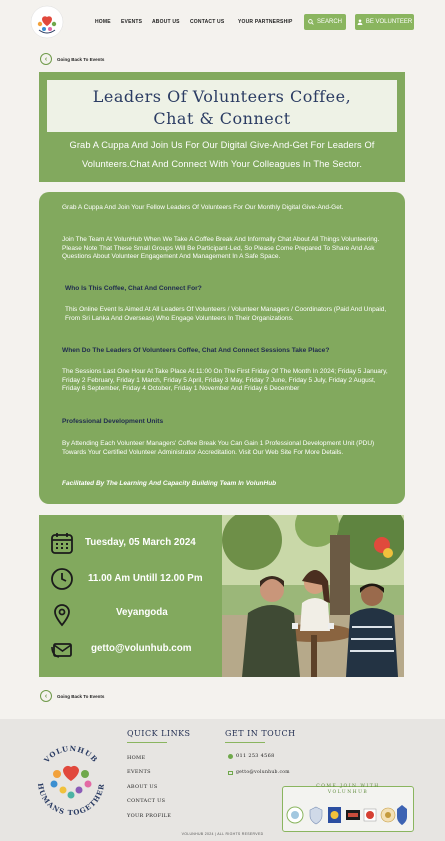 The image size is (445, 841). What do you see at coordinates (389, 22) in the screenshot?
I see `be-volunteer-label: BE VOLUNTEER` at bounding box center [389, 22].